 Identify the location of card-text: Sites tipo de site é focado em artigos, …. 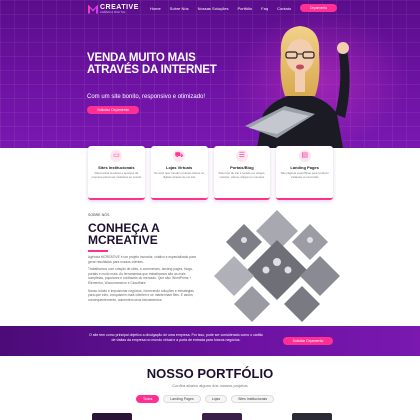
(242, 175).